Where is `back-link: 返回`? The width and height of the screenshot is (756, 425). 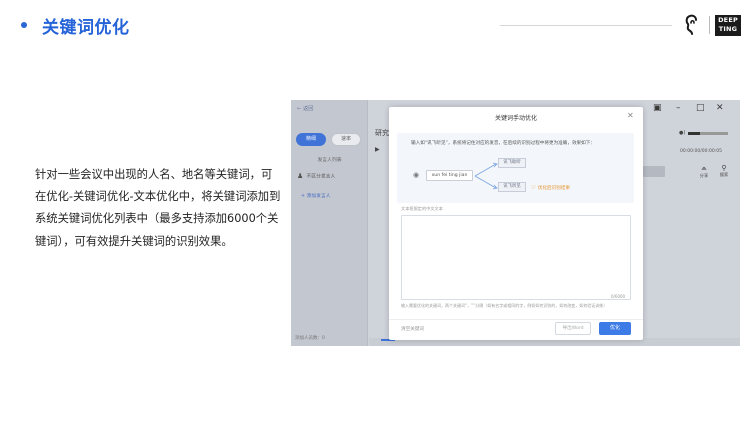
back-link: 返回 is located at coordinates (305, 108).